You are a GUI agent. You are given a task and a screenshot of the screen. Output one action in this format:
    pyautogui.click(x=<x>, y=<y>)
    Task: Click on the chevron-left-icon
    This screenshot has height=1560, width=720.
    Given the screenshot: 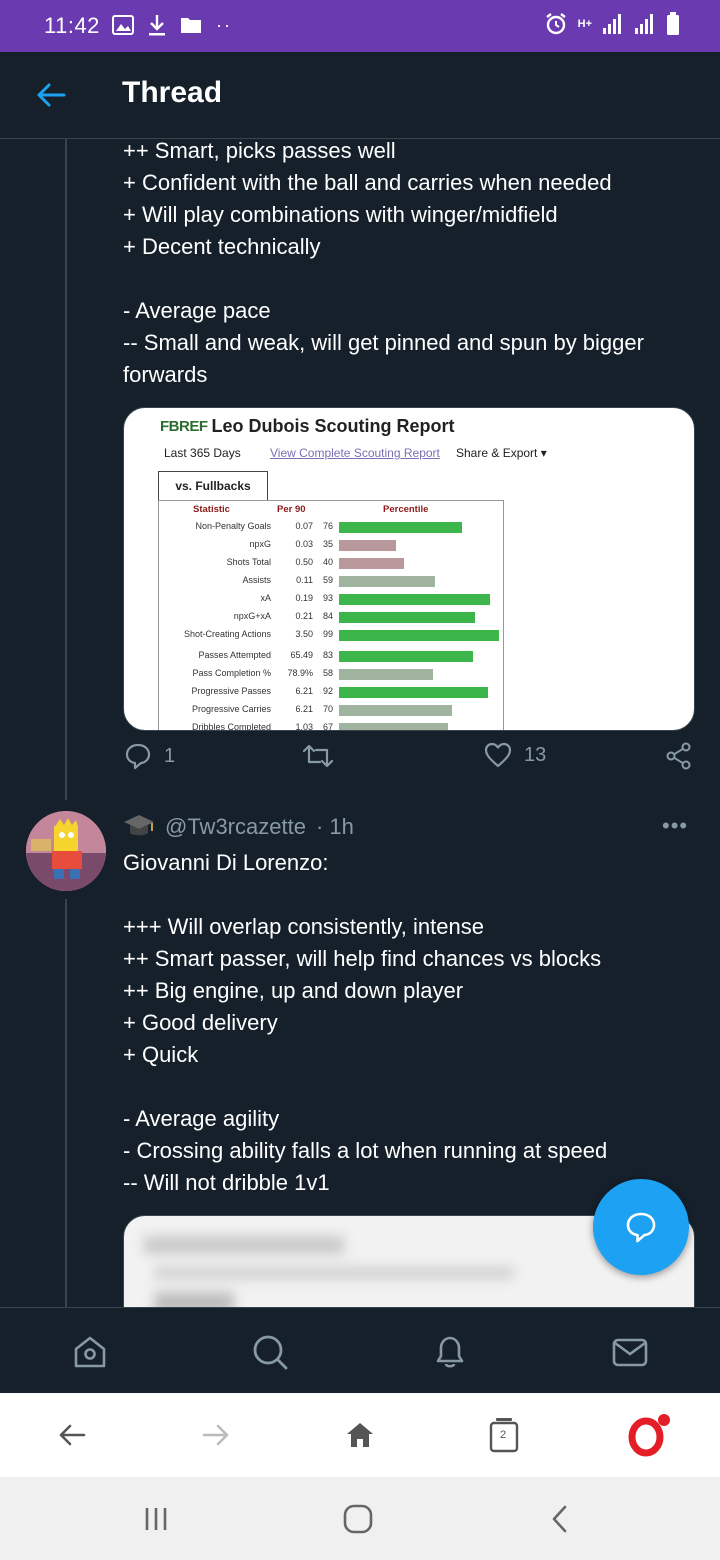 What is the action you would take?
    pyautogui.click(x=559, y=1519)
    